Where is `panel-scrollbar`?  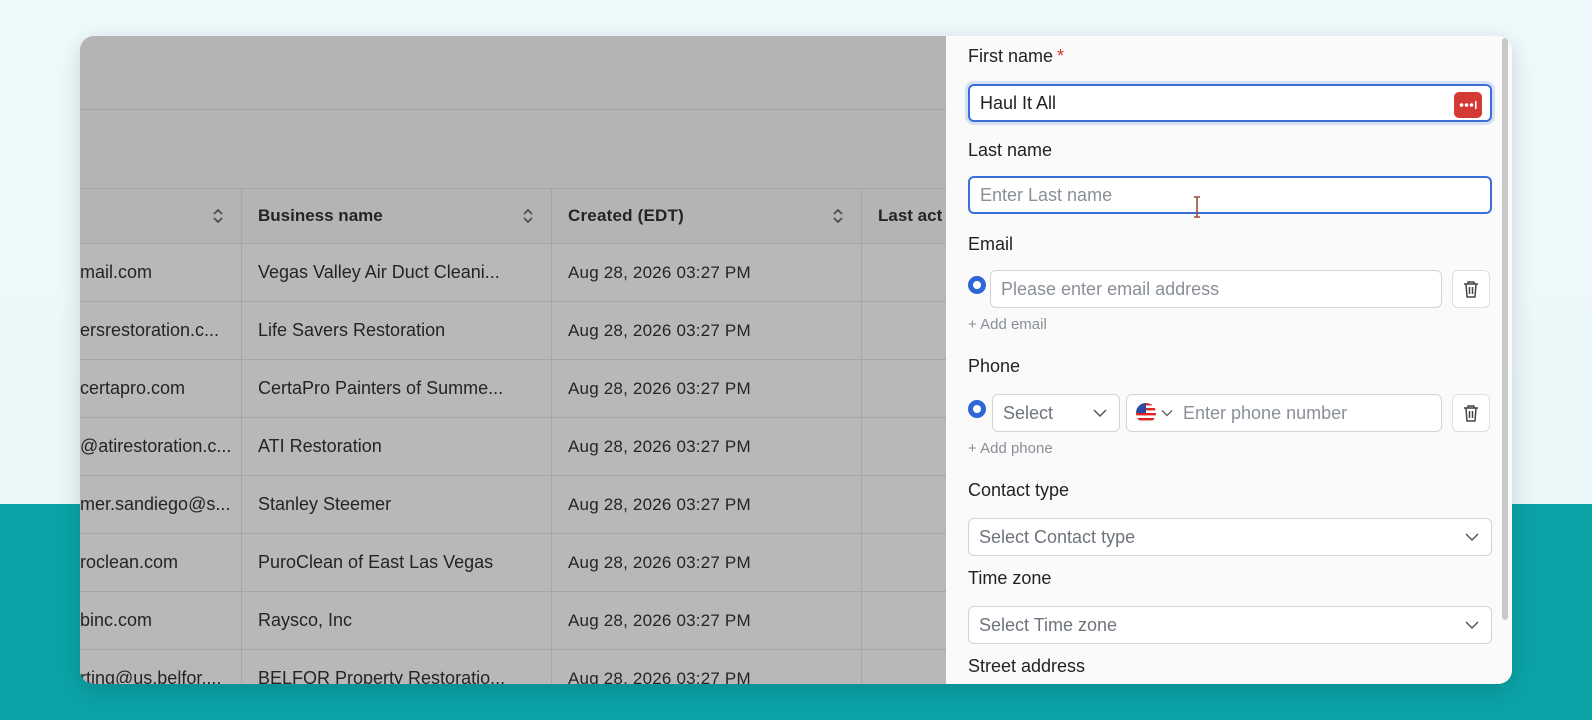
panel-scrollbar is located at coordinates (1505, 329).